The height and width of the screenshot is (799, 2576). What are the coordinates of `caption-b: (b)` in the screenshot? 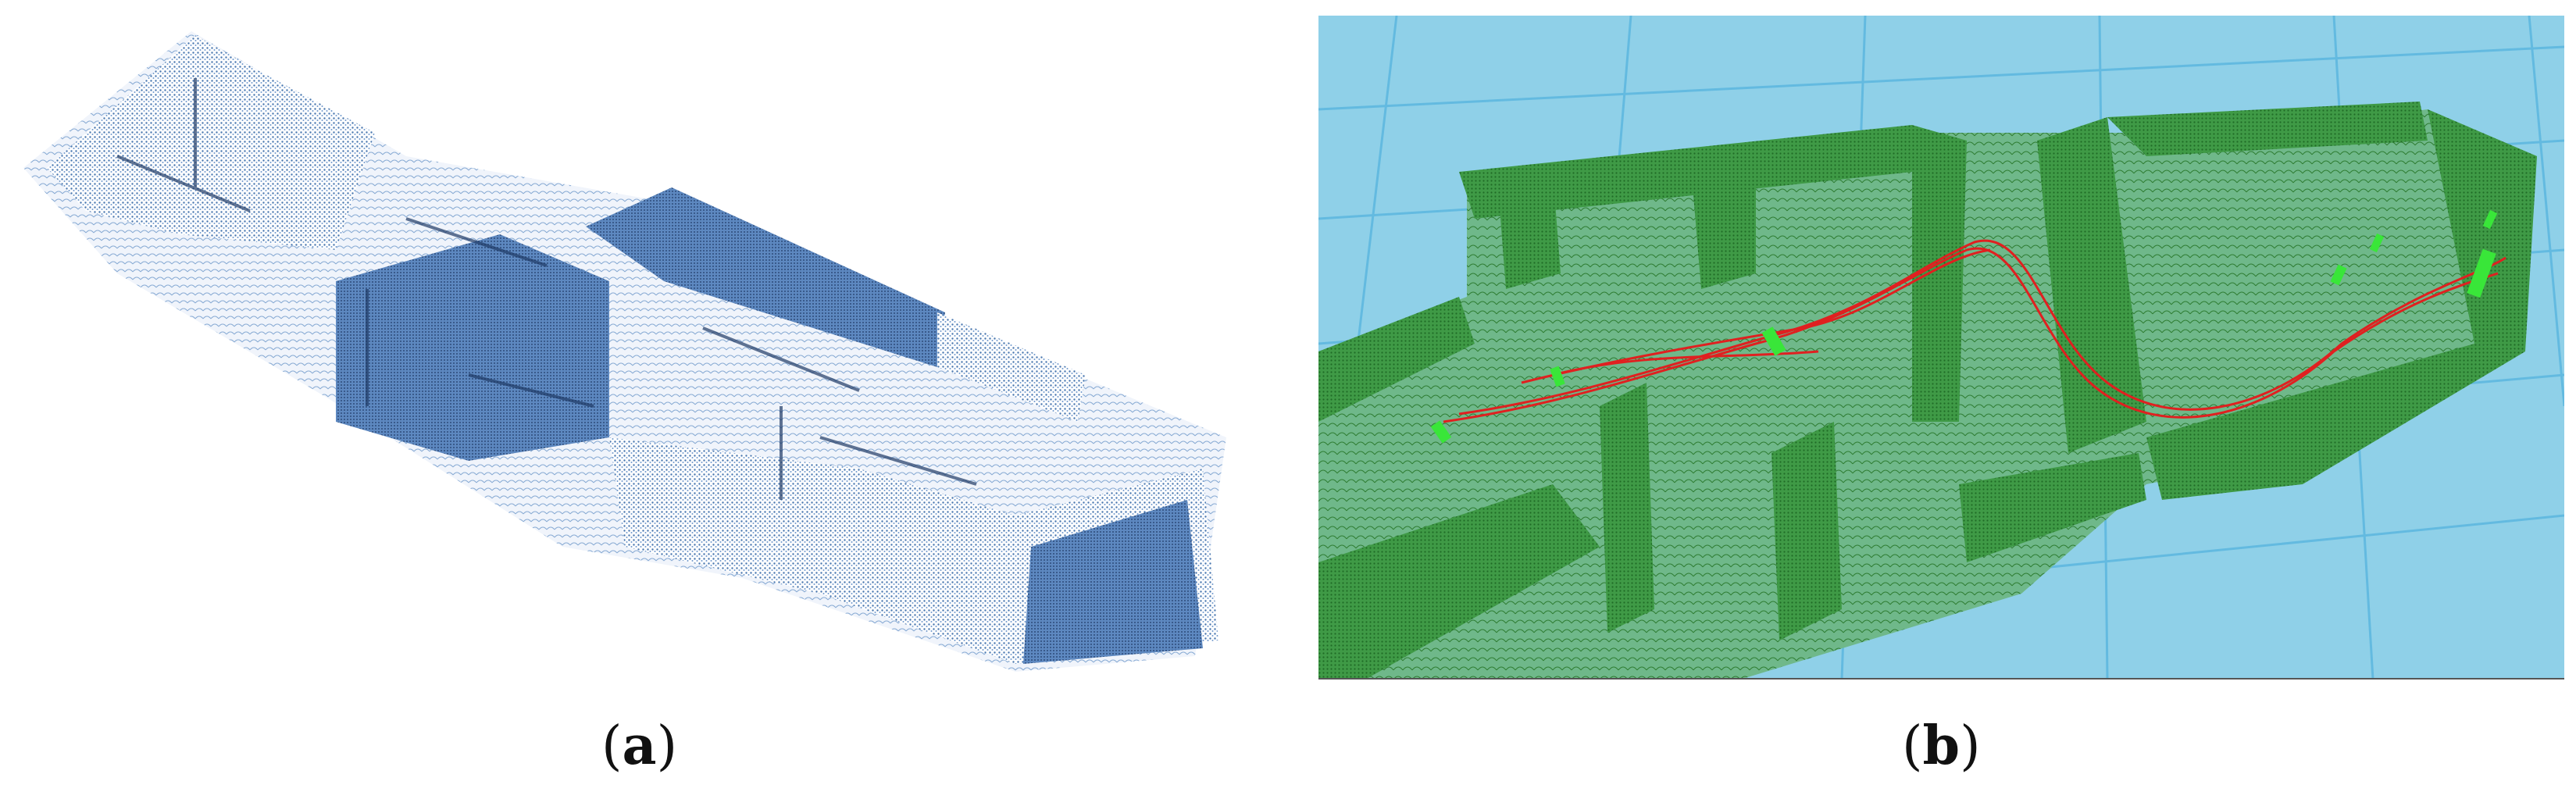 It's located at (1941, 746).